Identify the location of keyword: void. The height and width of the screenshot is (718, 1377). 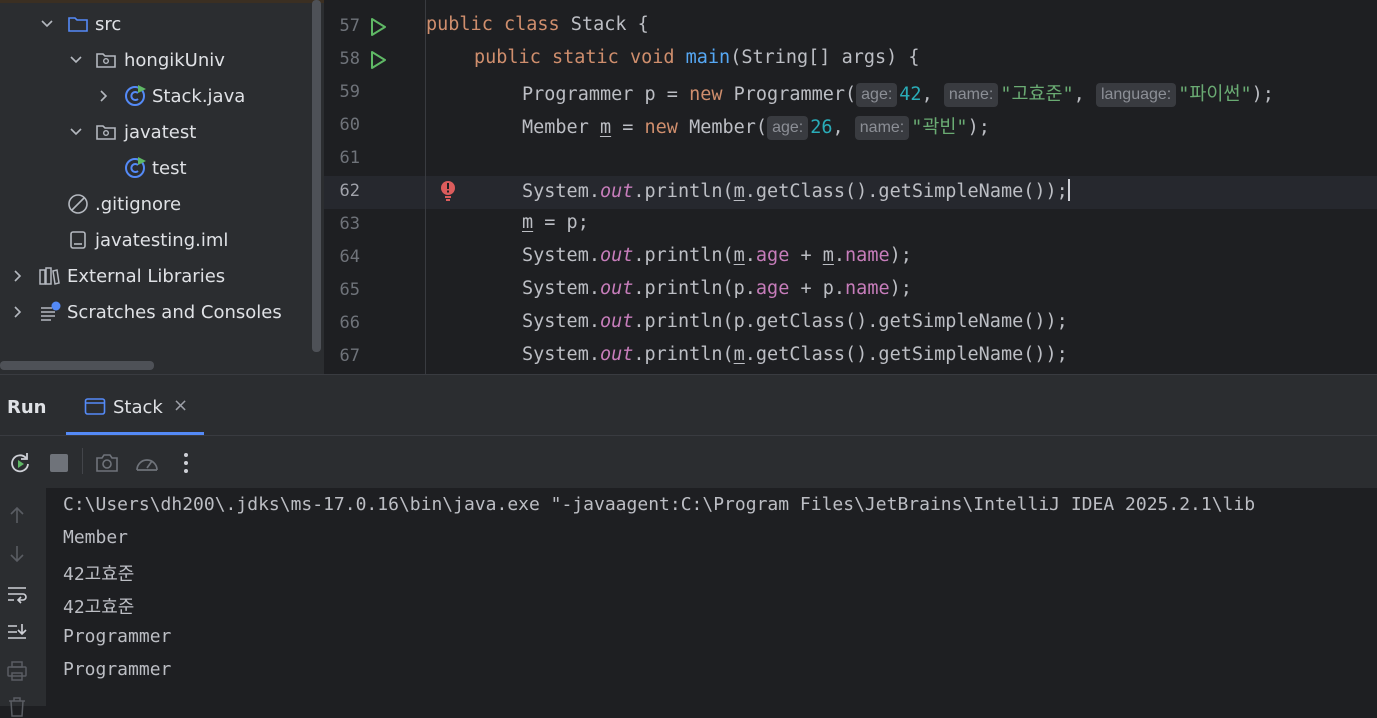
(652, 57).